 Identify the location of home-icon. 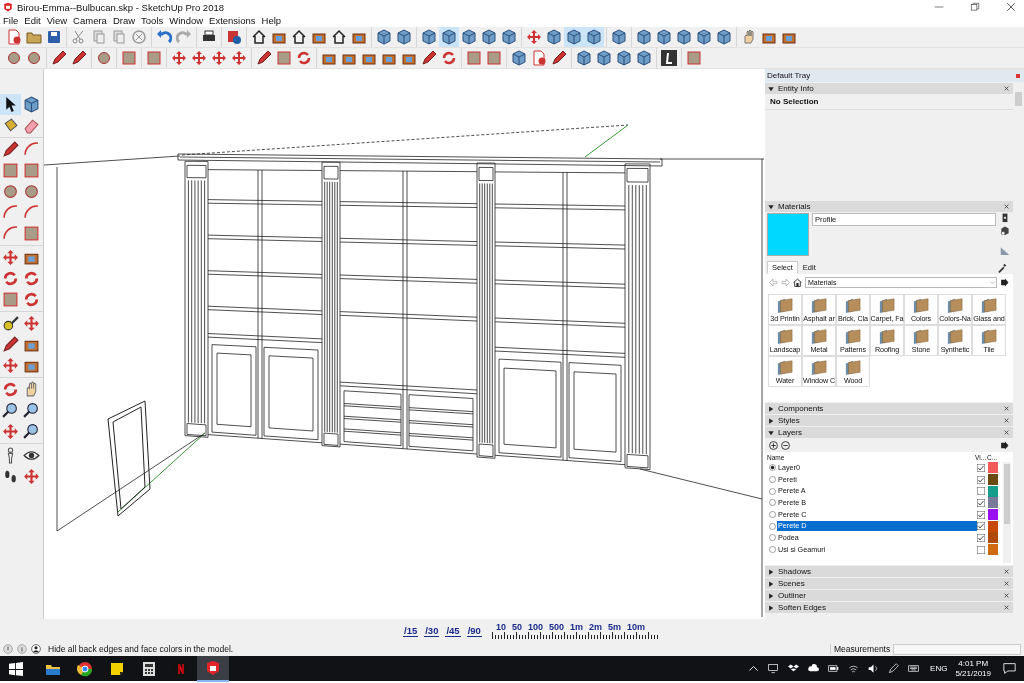
(797, 282).